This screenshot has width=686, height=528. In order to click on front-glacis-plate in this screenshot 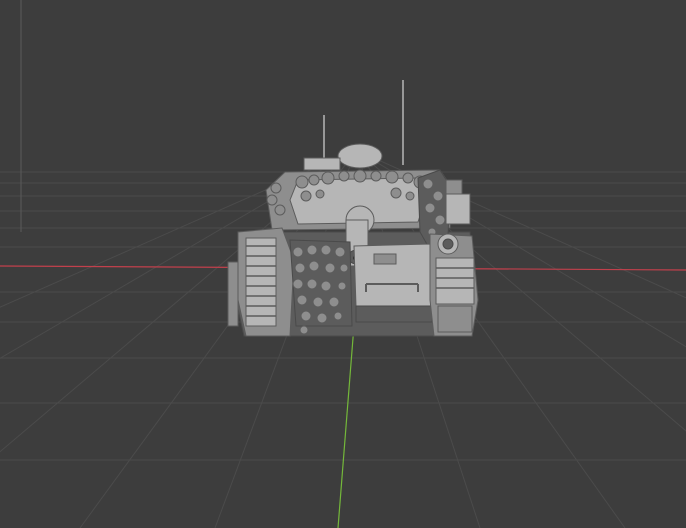, I will do `click(393, 275)`.